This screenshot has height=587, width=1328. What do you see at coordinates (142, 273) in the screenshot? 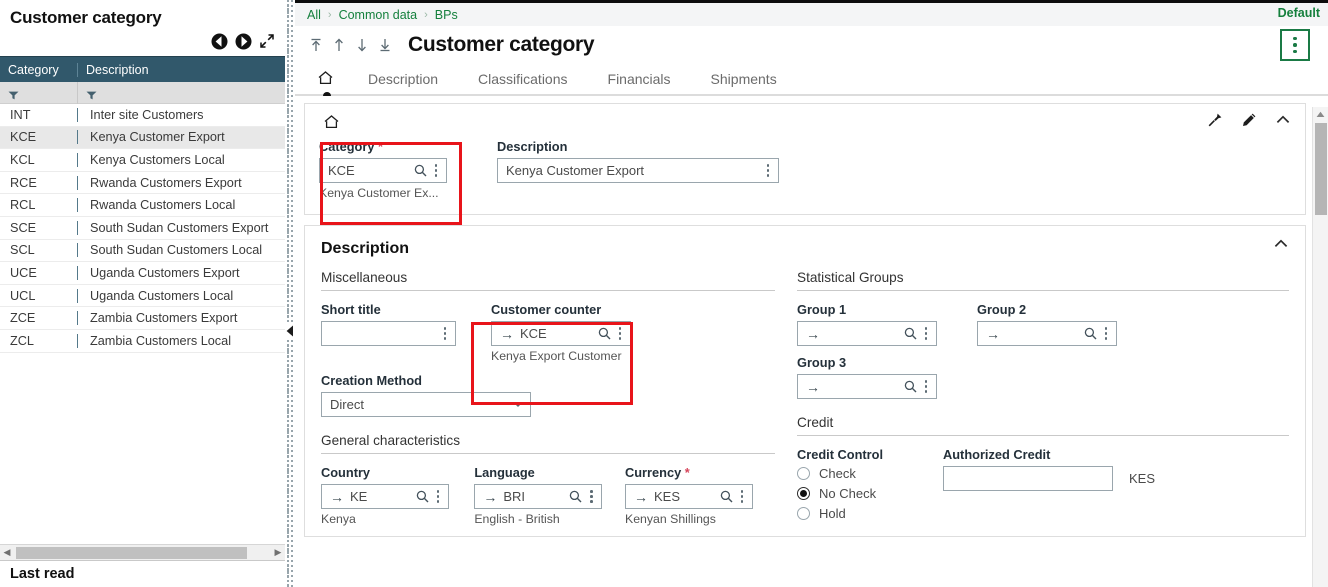
I see `table-row: UCE Uganda Customers Export` at bounding box center [142, 273].